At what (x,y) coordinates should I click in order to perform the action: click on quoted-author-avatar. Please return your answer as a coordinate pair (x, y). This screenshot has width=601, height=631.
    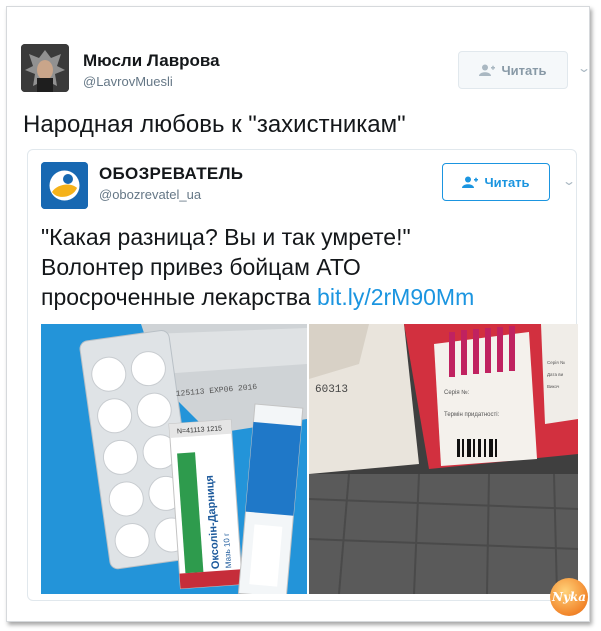
    Looking at the image, I should click on (64, 185).